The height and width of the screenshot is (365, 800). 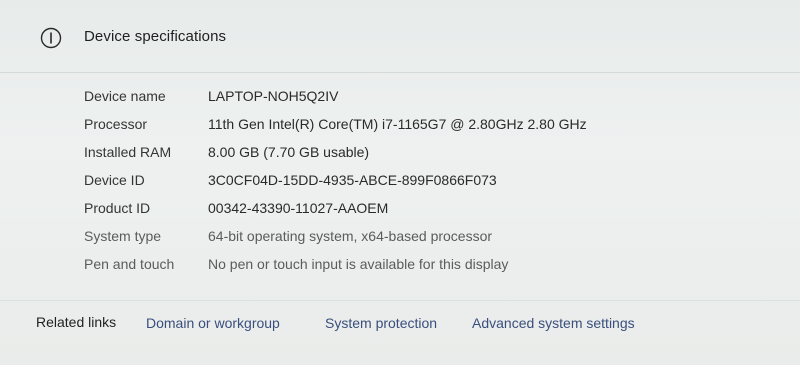 I want to click on spec-value: LAPTOP-NOH5Q2IV, so click(x=273, y=96).